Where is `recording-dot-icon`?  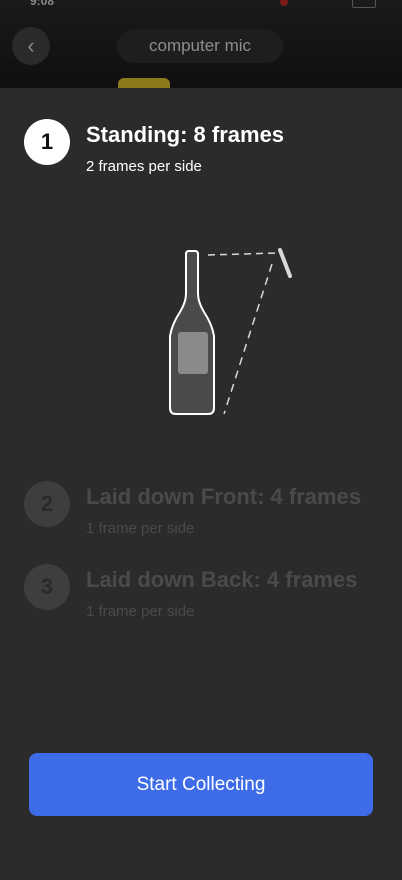
recording-dot-icon is located at coordinates (284, 3).